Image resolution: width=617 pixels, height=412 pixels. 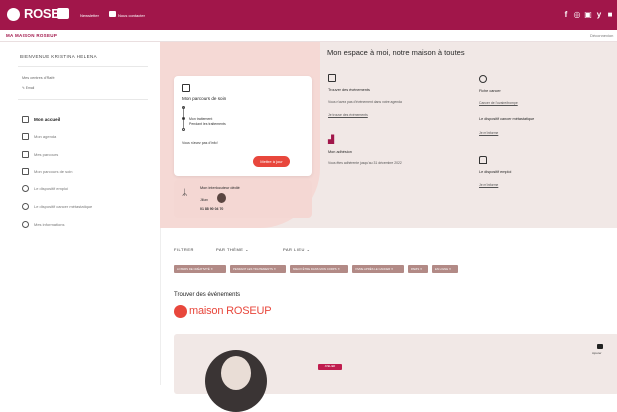 What do you see at coordinates (507, 119) in the screenshot?
I see `metastatic-title: Le dispositif cancer métastatique` at bounding box center [507, 119].